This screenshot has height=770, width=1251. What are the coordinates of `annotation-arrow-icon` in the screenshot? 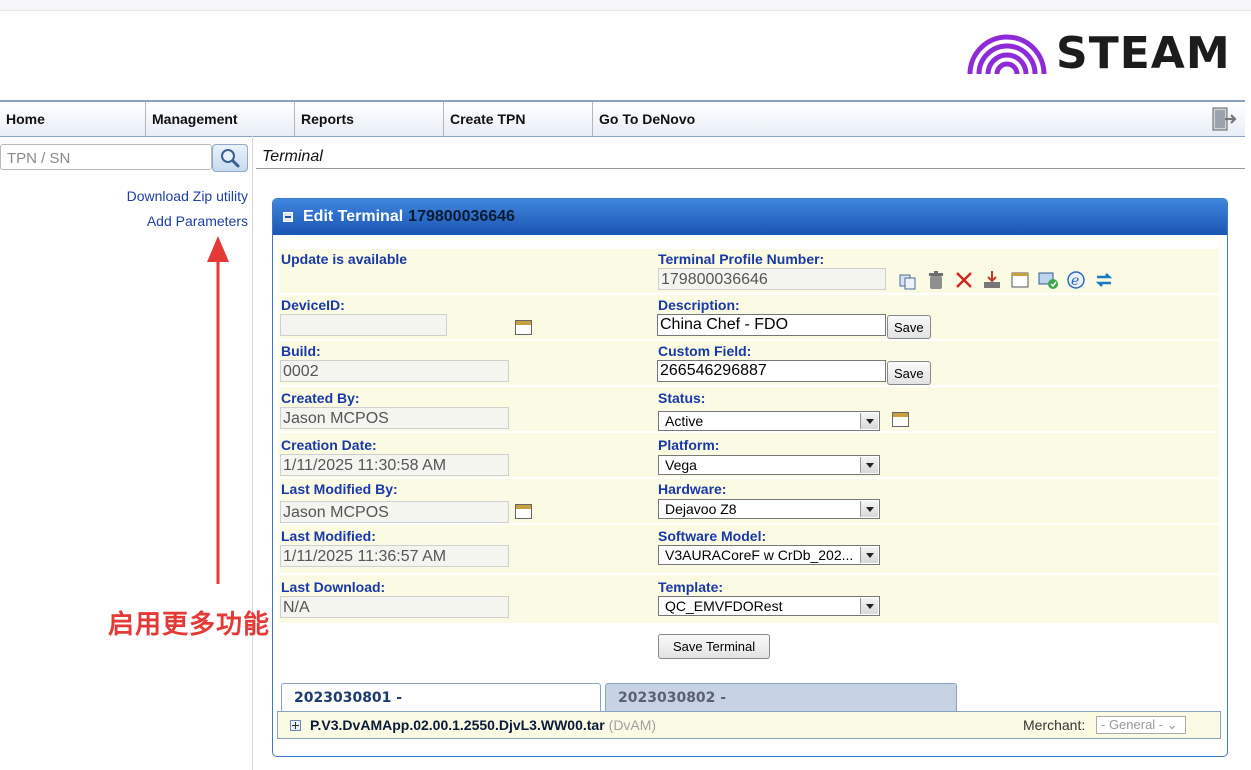 It's located at (218, 410).